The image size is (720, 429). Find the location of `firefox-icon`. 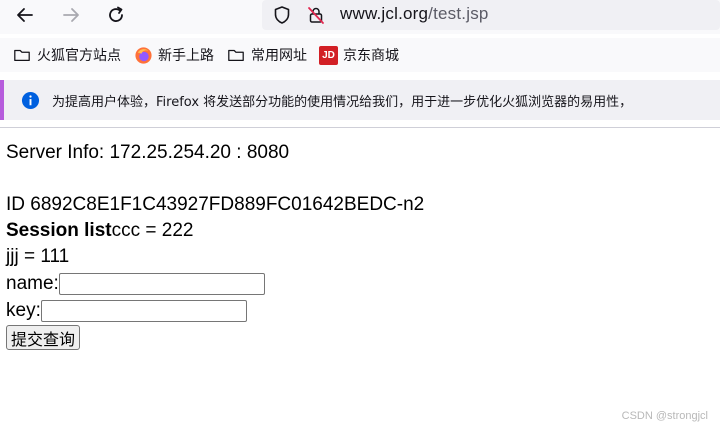

firefox-icon is located at coordinates (143, 55).